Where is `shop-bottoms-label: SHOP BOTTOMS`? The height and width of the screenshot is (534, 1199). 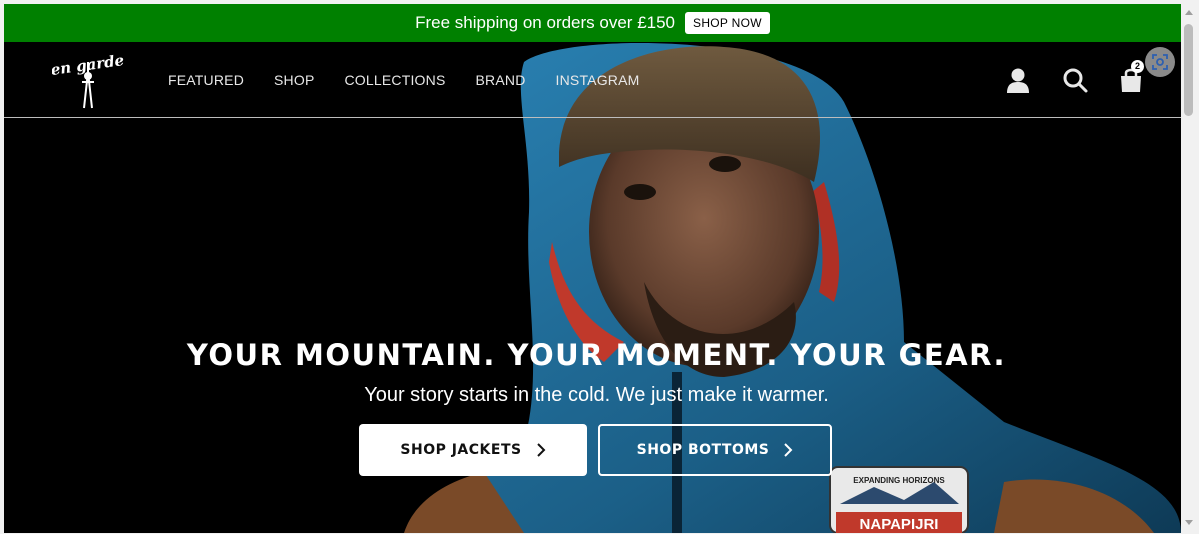 shop-bottoms-label: SHOP BOTTOMS is located at coordinates (703, 450).